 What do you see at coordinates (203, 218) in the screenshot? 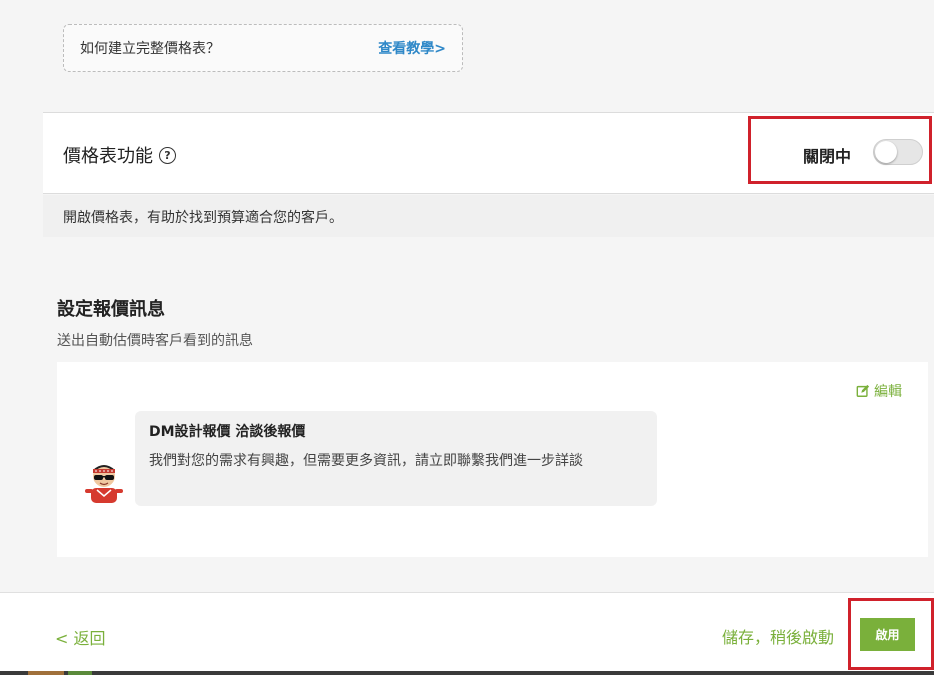
I see `feature-description: 開啟價格表，有助於找到預算適合您的客戶。` at bounding box center [203, 218].